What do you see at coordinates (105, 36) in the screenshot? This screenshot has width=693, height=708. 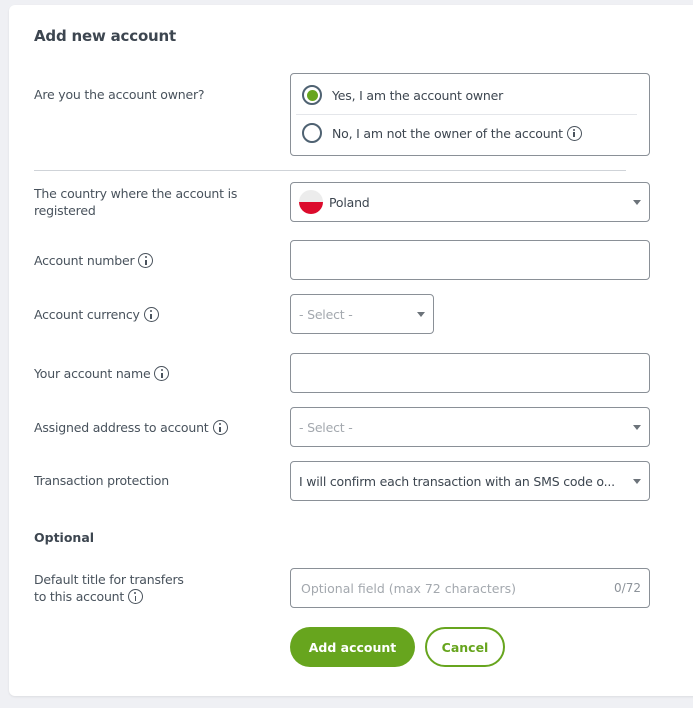 I see `page-title: Add new account` at bounding box center [105, 36].